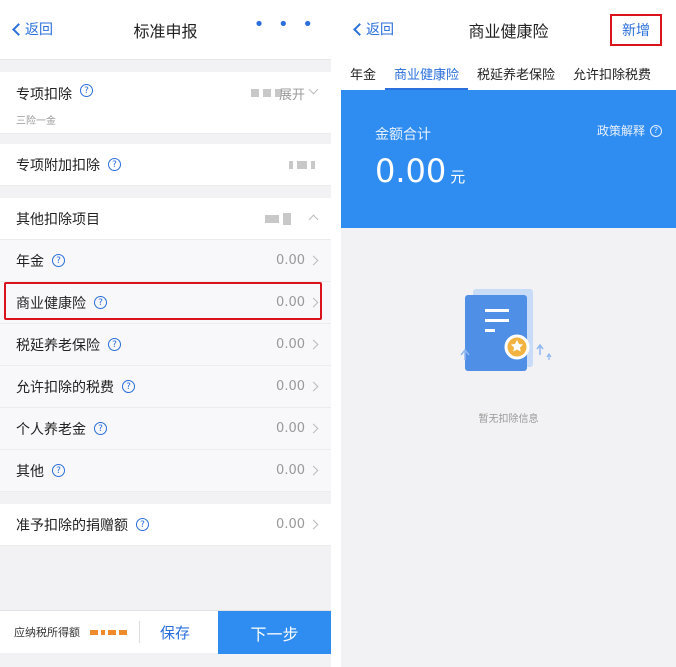  I want to click on item-label: 税延养老保险, so click(58, 345).